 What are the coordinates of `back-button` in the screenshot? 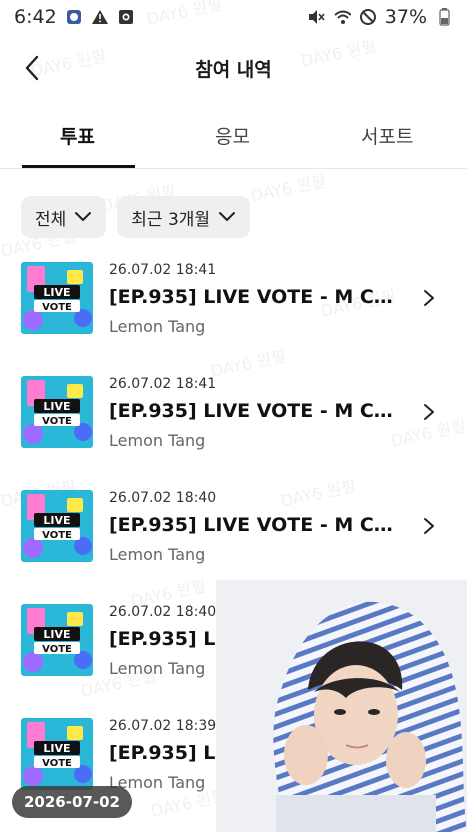 It's located at (33, 68).